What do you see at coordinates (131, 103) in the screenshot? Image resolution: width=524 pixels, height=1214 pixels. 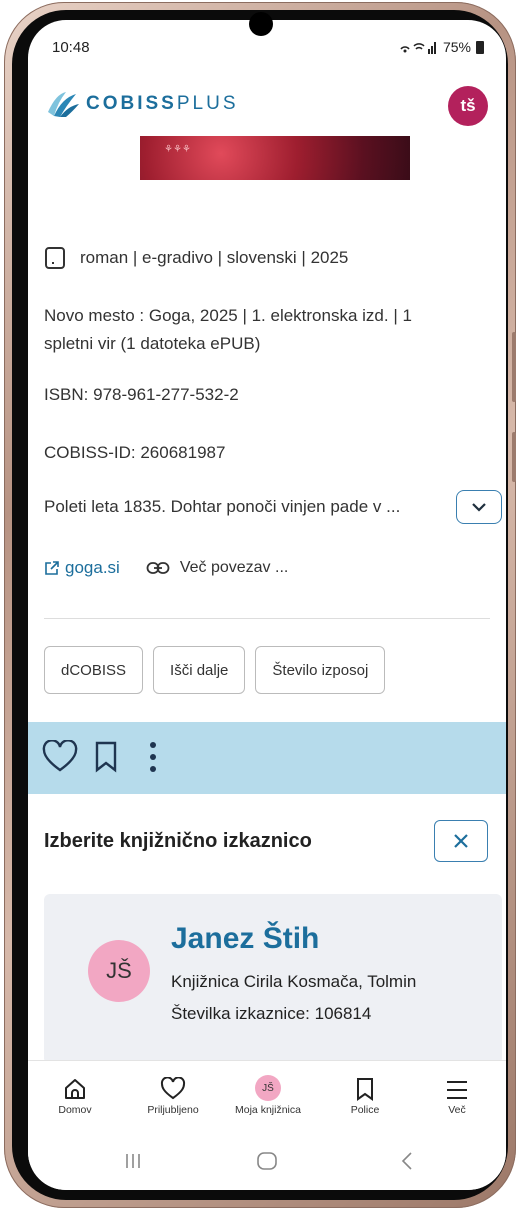 I see `logo-bold-text: COBISS` at bounding box center [131, 103].